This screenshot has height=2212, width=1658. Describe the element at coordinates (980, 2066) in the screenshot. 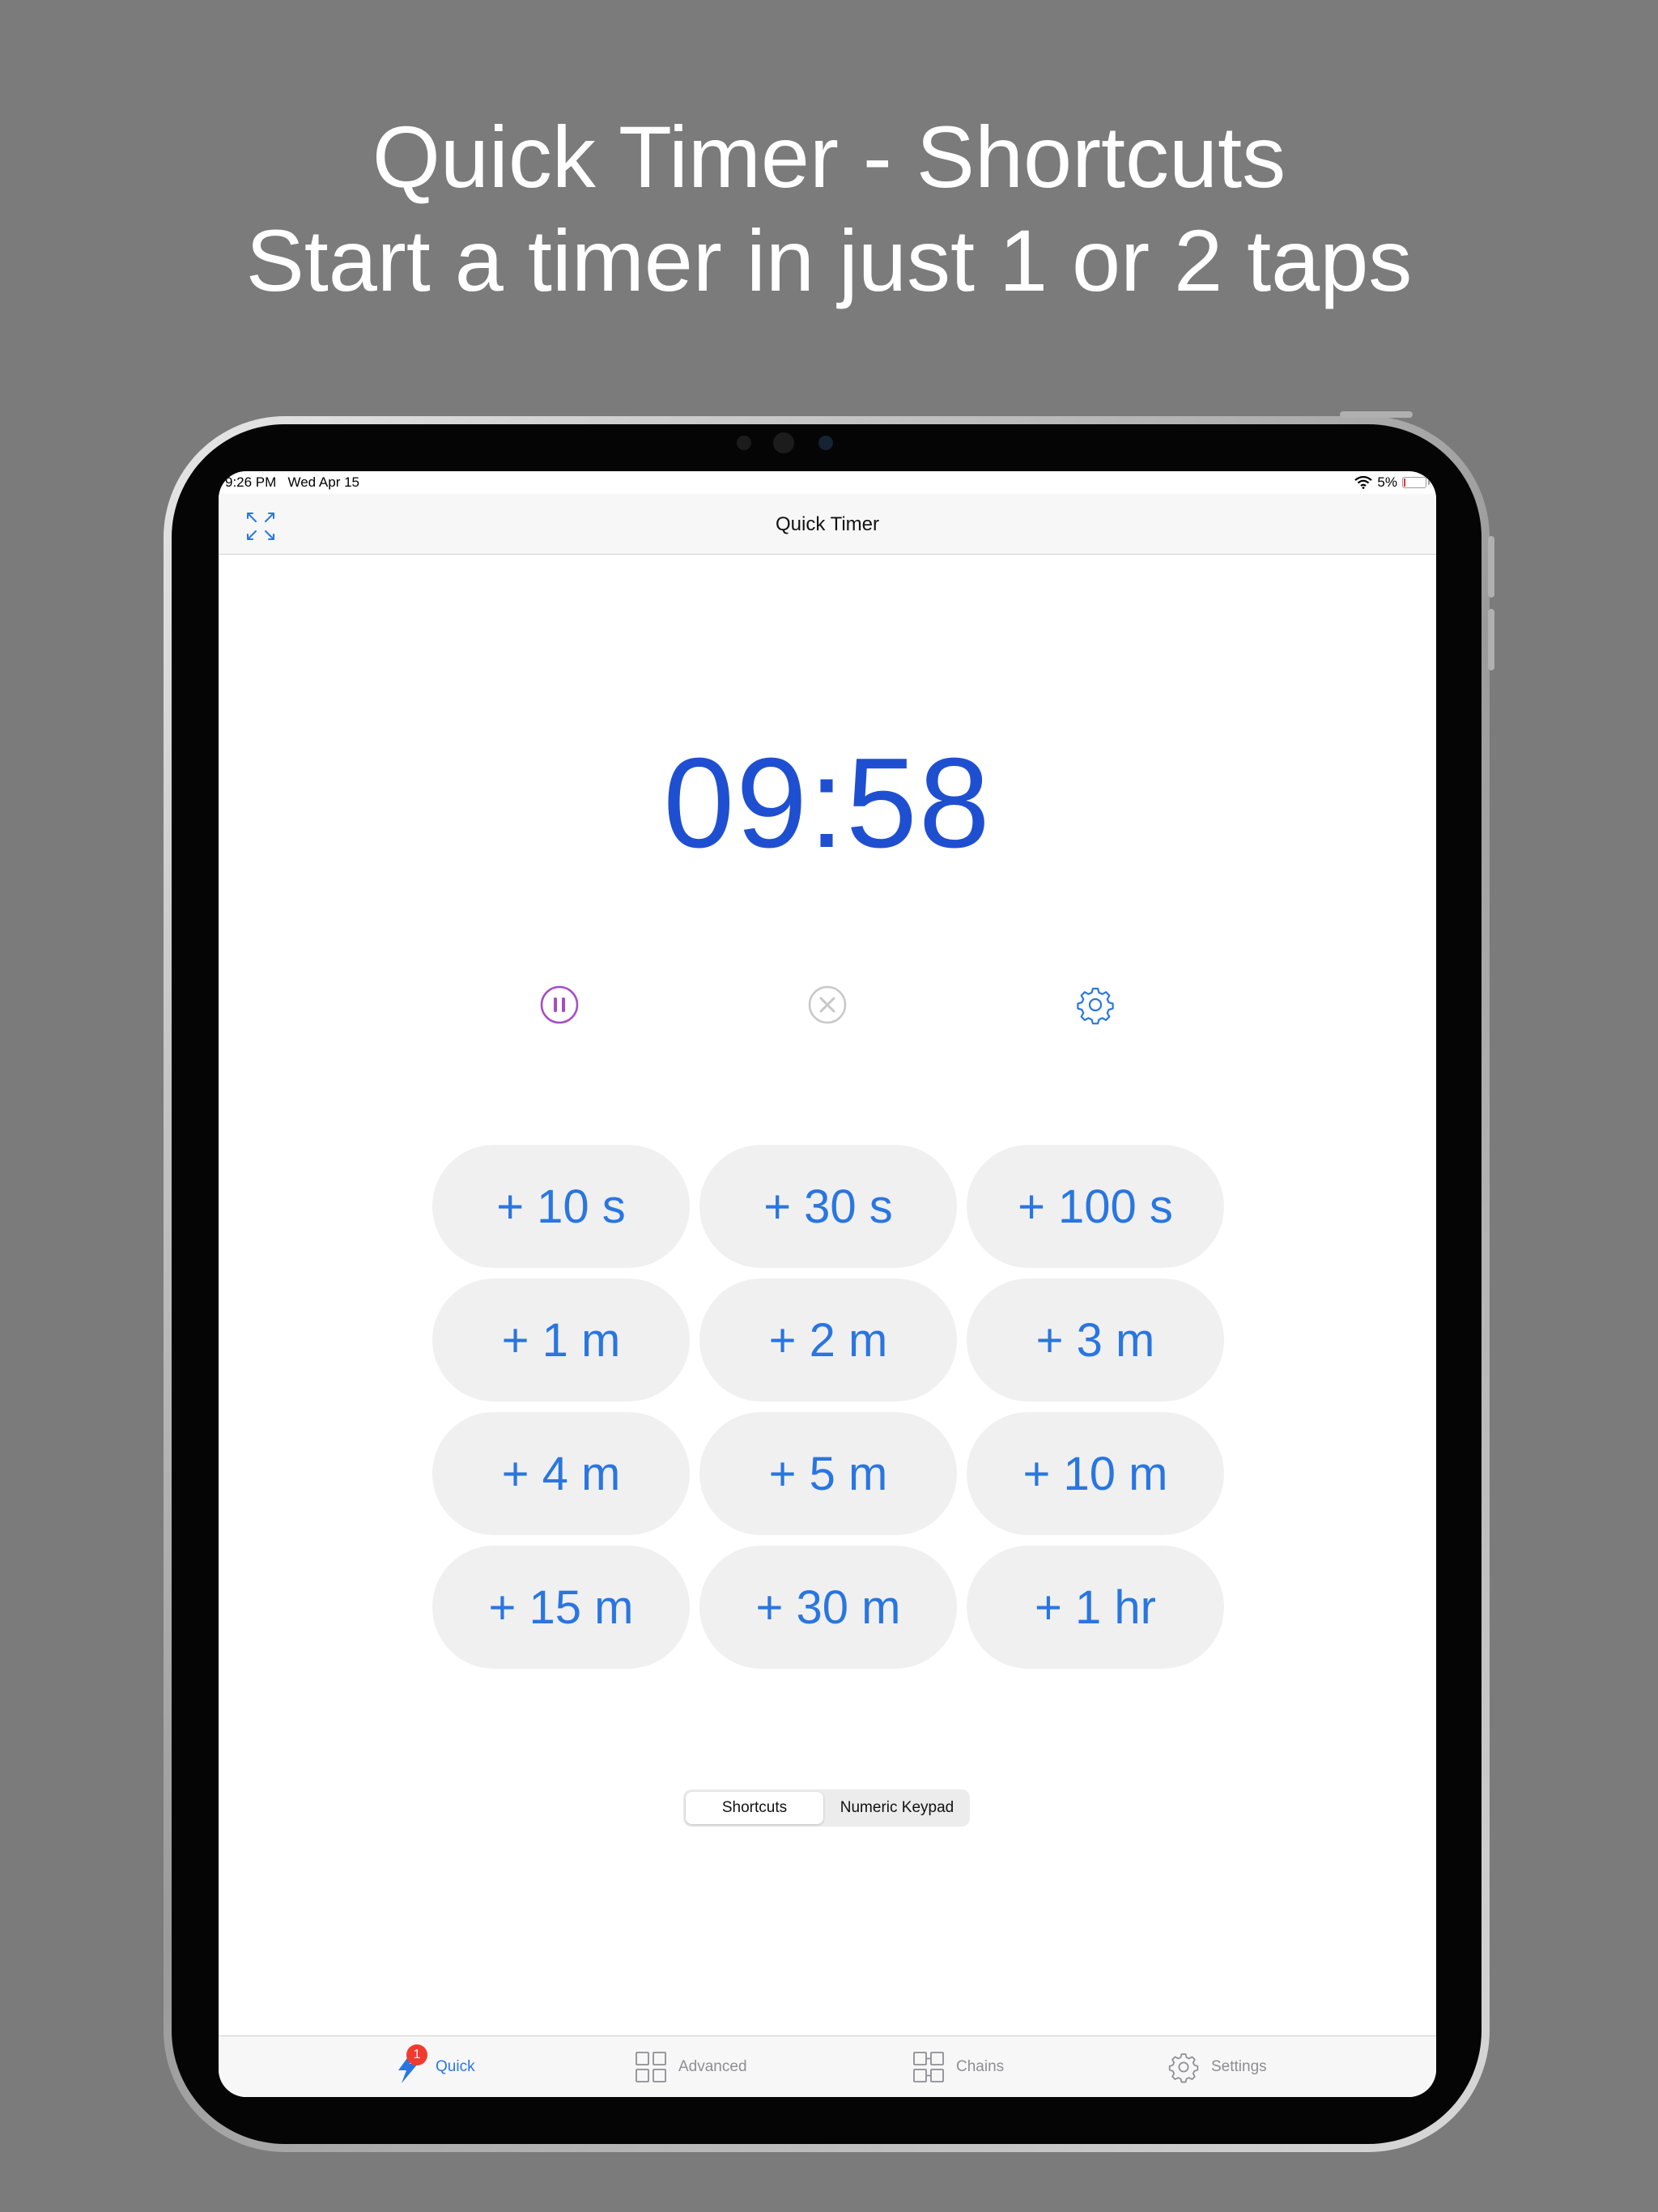

I see `tab-chains-label: Chains` at that location.